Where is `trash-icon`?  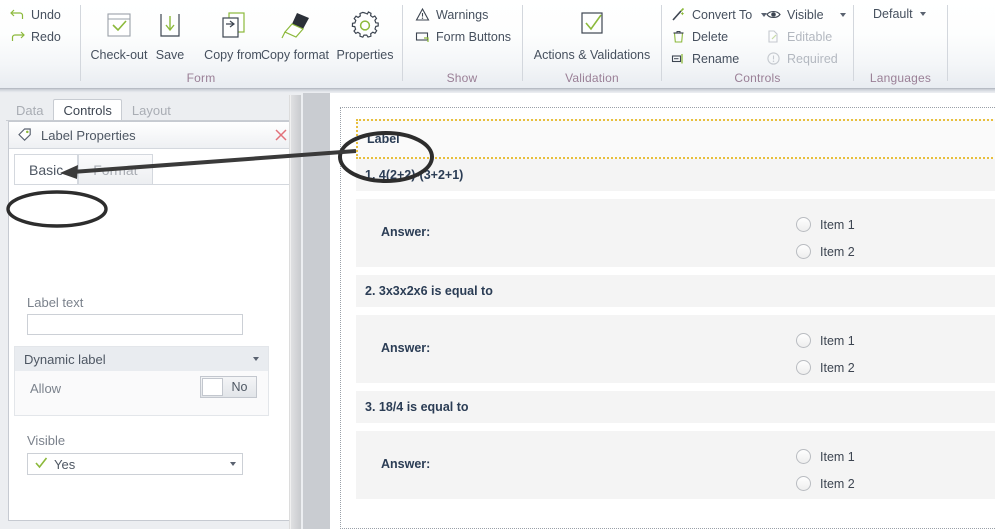
trash-icon is located at coordinates (678, 36).